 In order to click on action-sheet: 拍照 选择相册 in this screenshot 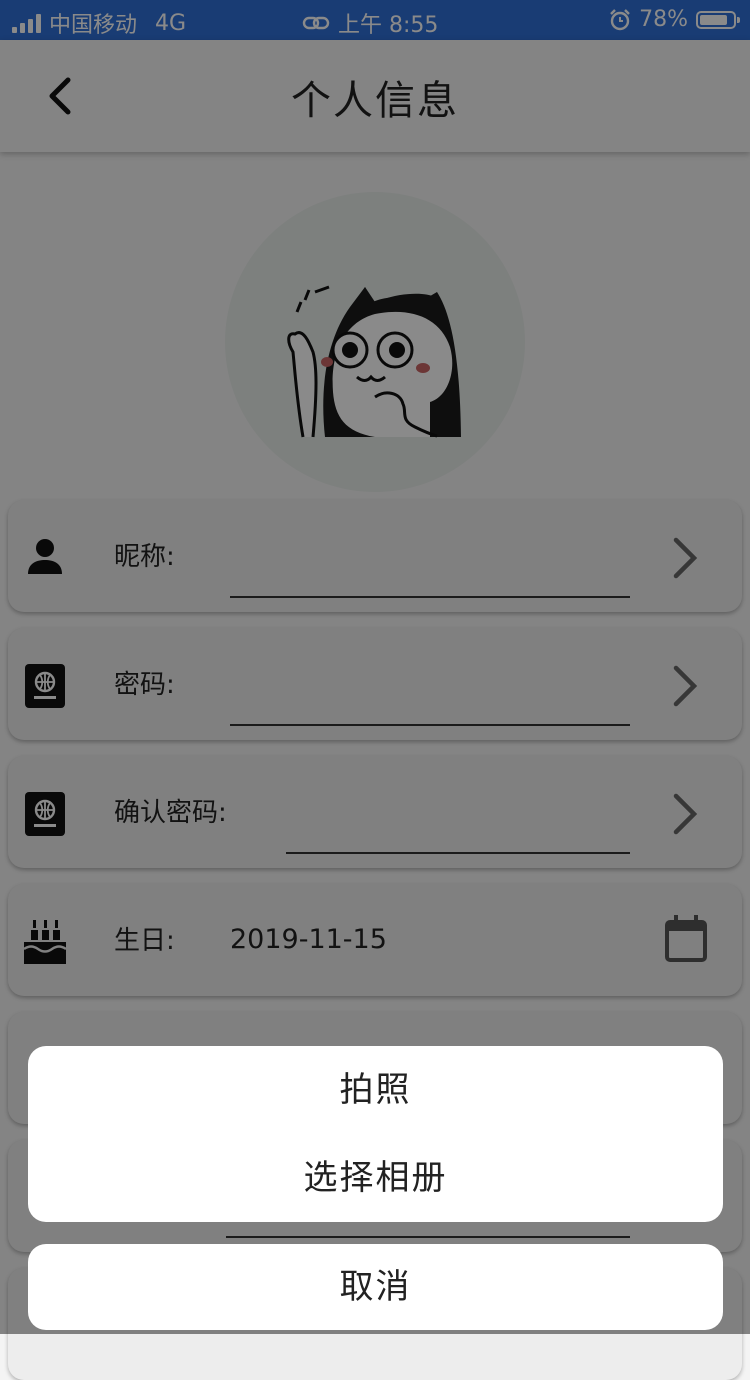, I will do `click(375, 1134)`.